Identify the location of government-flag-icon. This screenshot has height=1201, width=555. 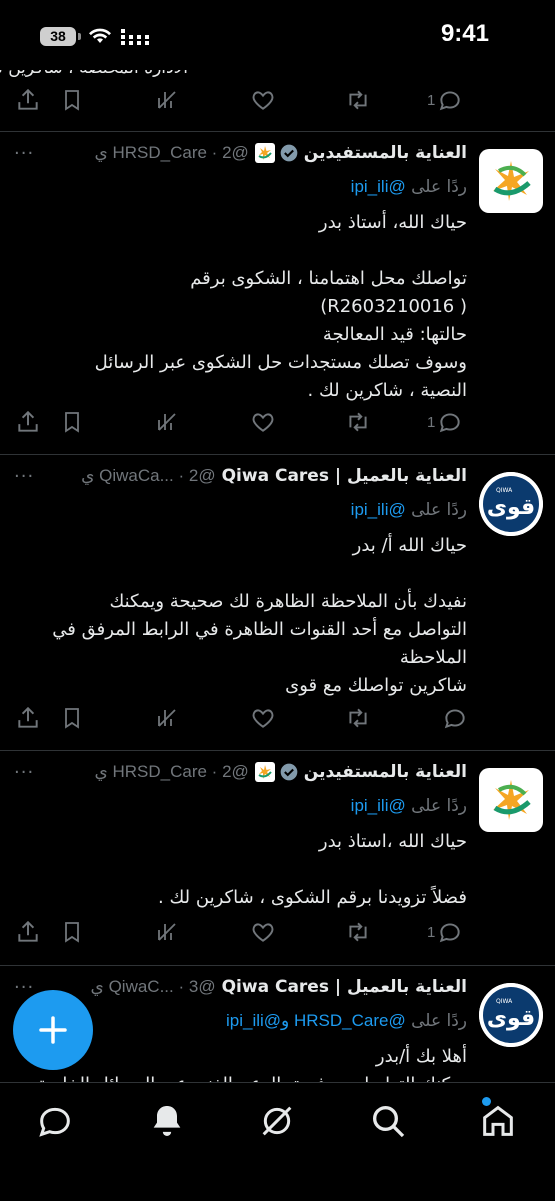
(264, 153).